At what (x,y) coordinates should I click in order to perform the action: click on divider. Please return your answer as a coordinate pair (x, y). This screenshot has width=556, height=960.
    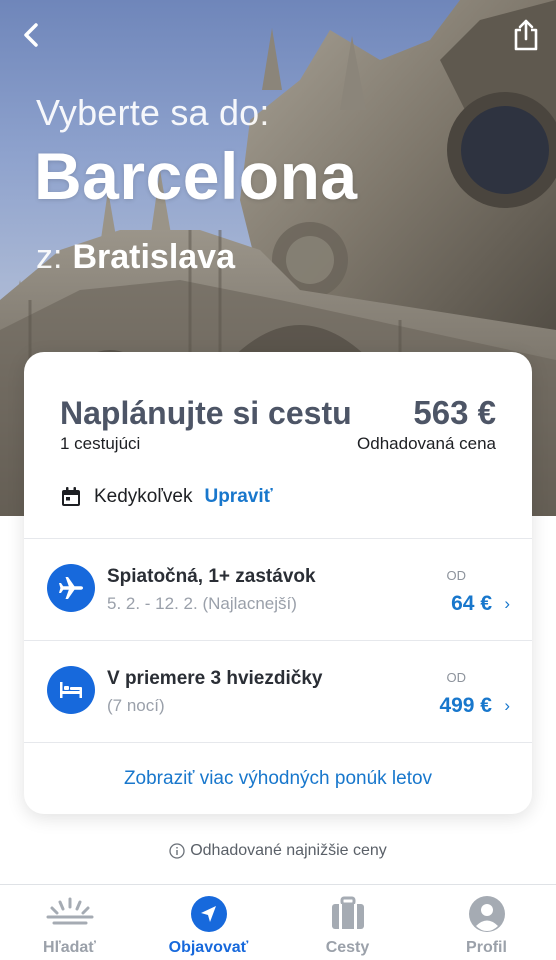
    Looking at the image, I should click on (278, 742).